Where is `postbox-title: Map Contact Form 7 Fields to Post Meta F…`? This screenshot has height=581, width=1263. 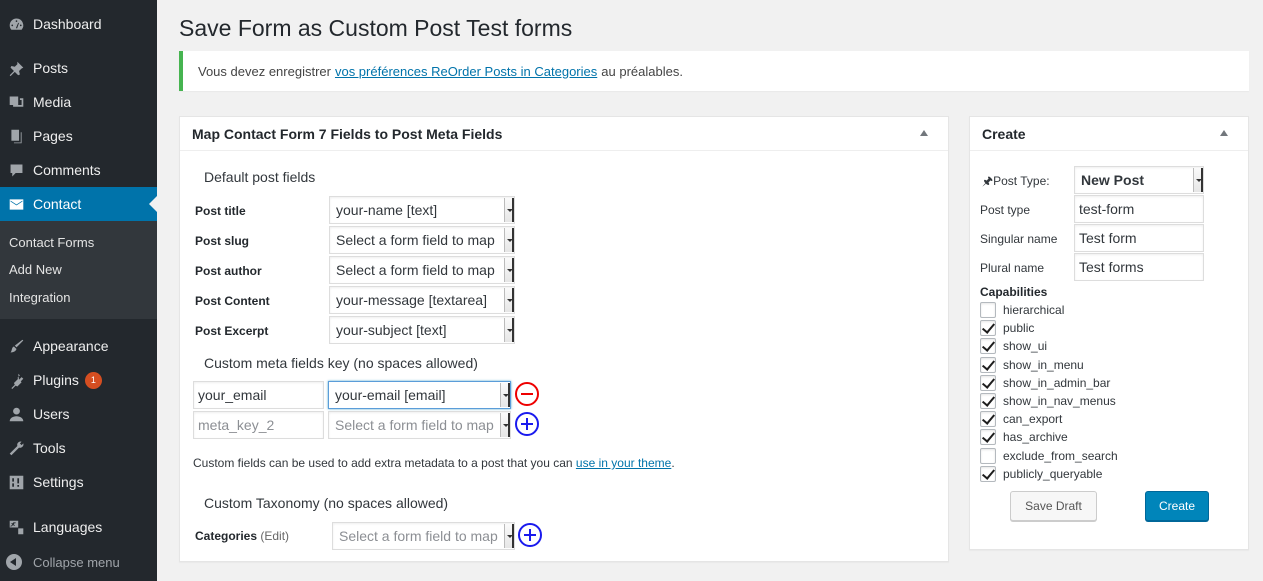
postbox-title: Map Contact Form 7 Fields to Post Meta F… is located at coordinates (347, 133).